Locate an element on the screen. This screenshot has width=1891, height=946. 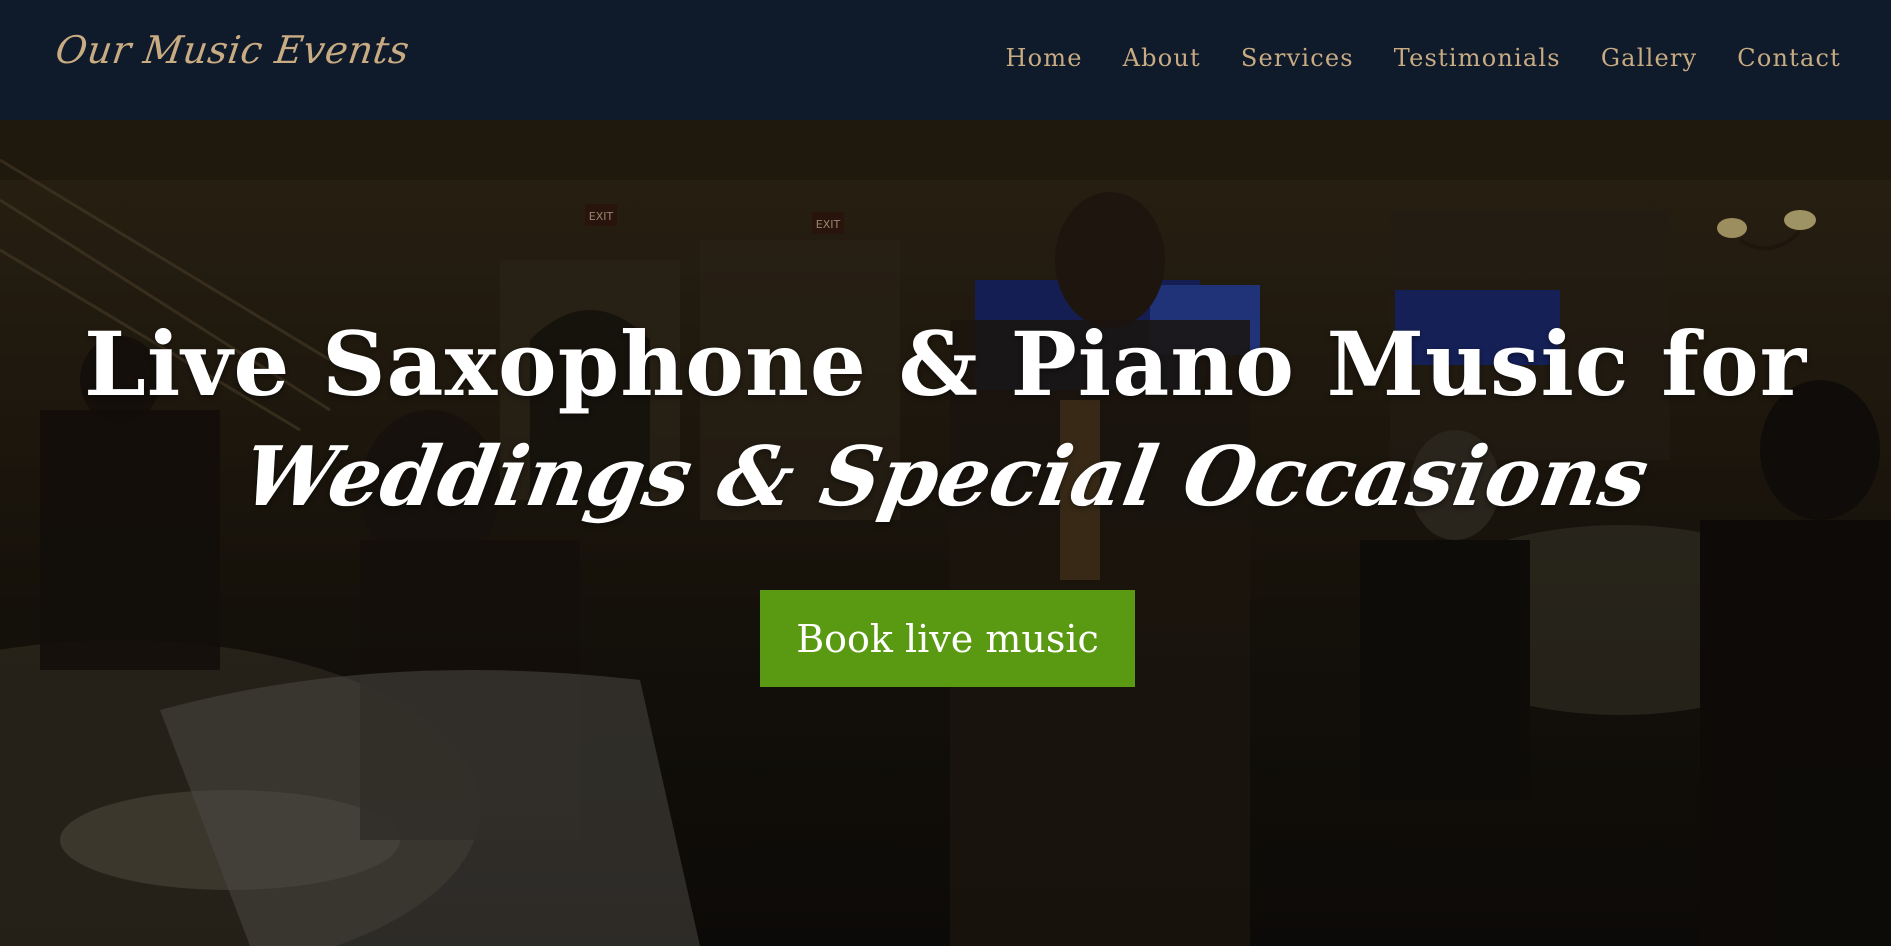
nav-link-services: Services is located at coordinates (1297, 58).